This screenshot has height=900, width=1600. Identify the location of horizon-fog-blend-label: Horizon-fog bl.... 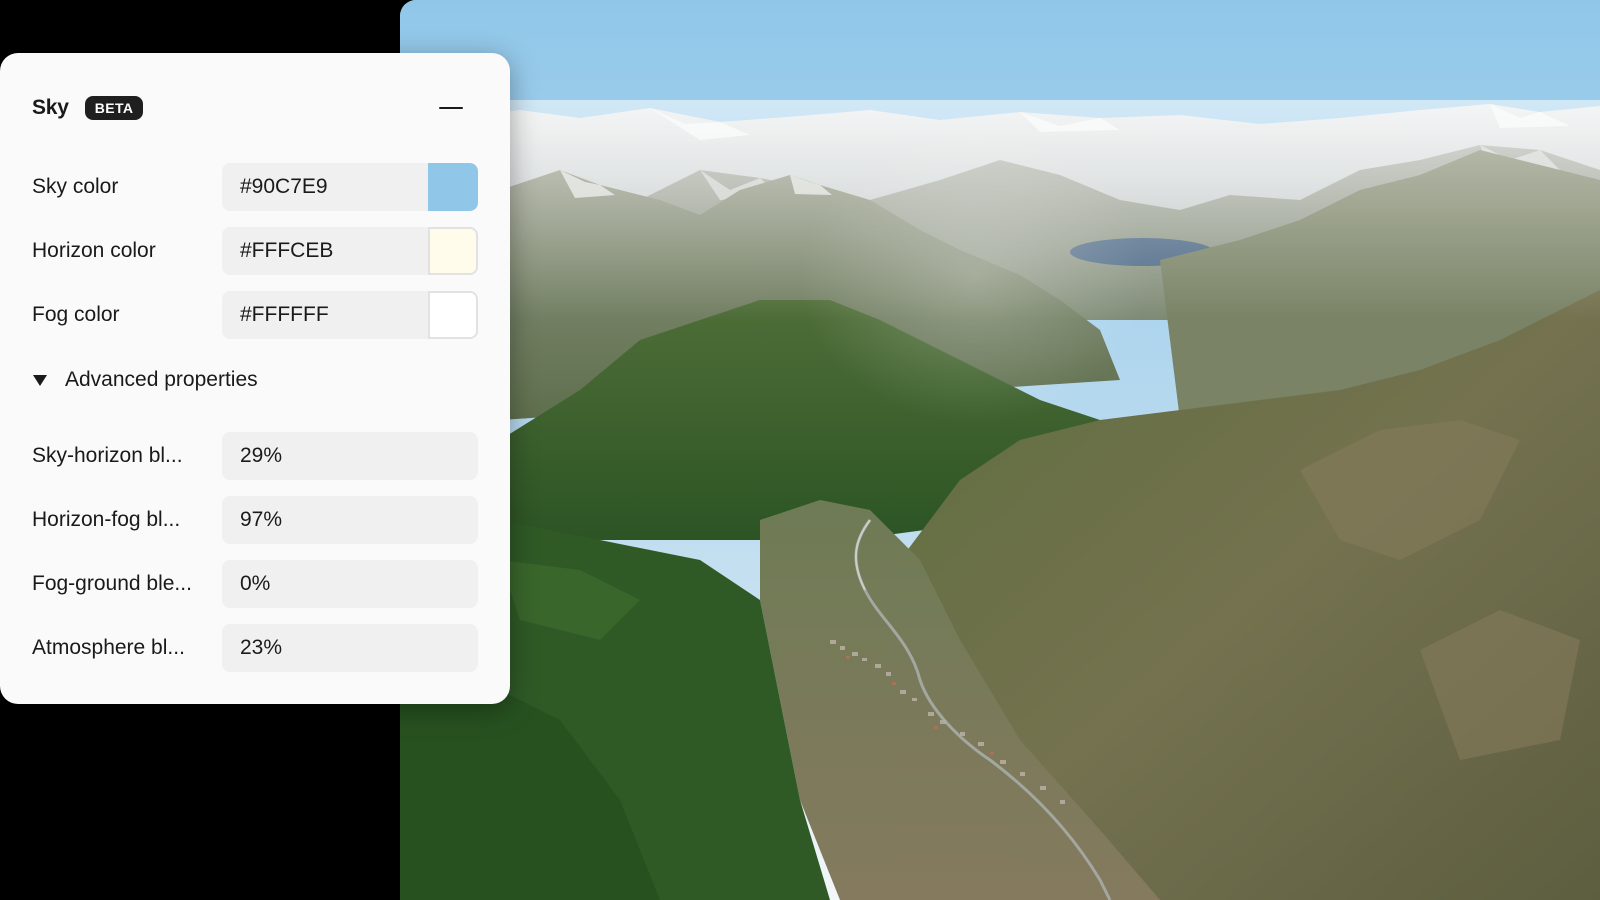
(106, 519).